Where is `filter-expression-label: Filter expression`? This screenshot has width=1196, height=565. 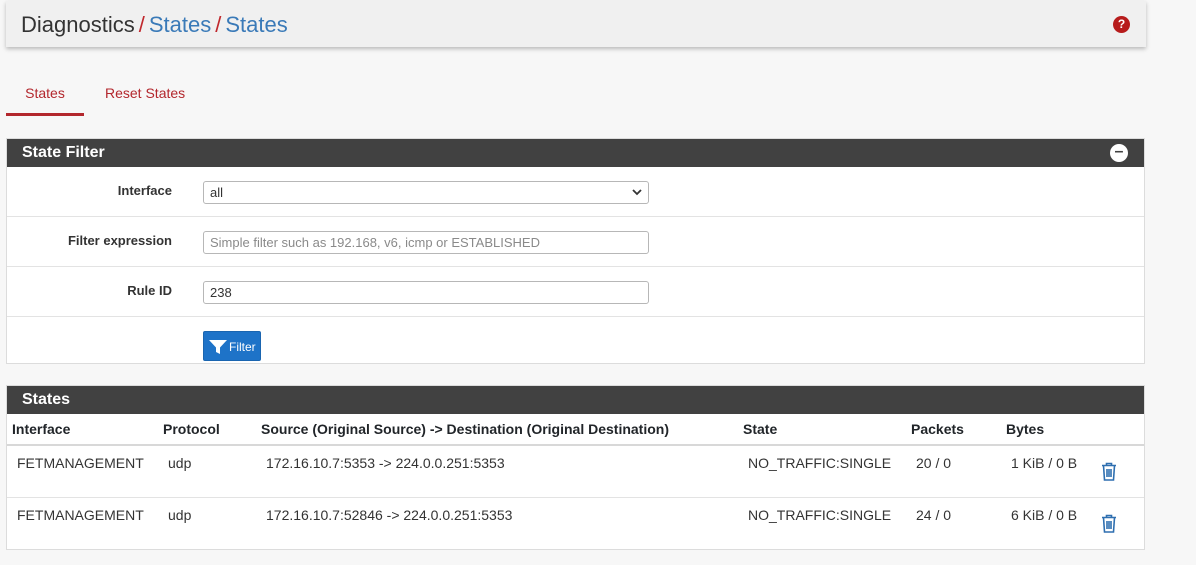 filter-expression-label: Filter expression is located at coordinates (119, 240).